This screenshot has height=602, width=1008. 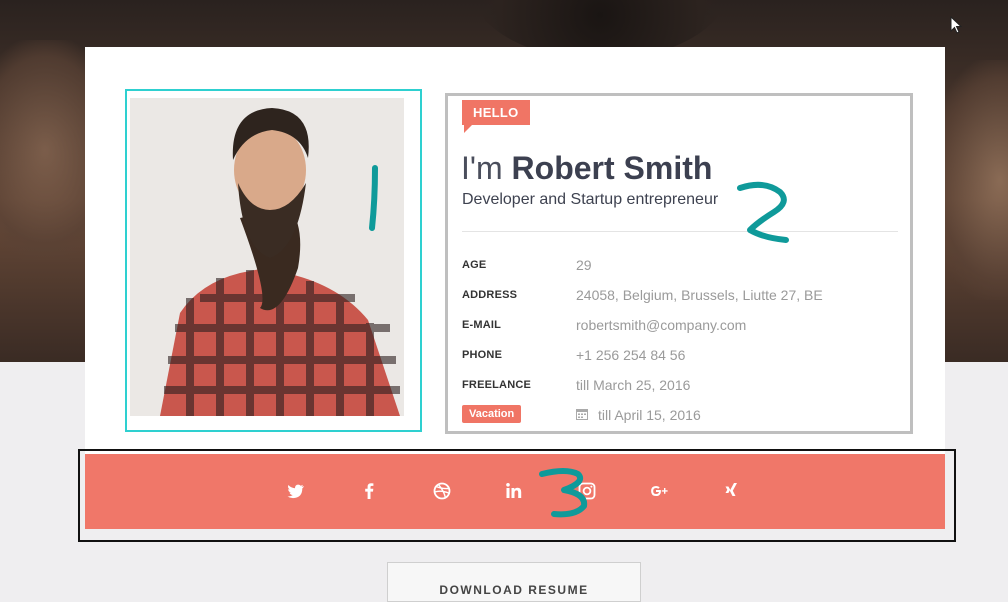 I want to click on detail-value-freelance: till March 25, 2016, so click(x=633, y=385).